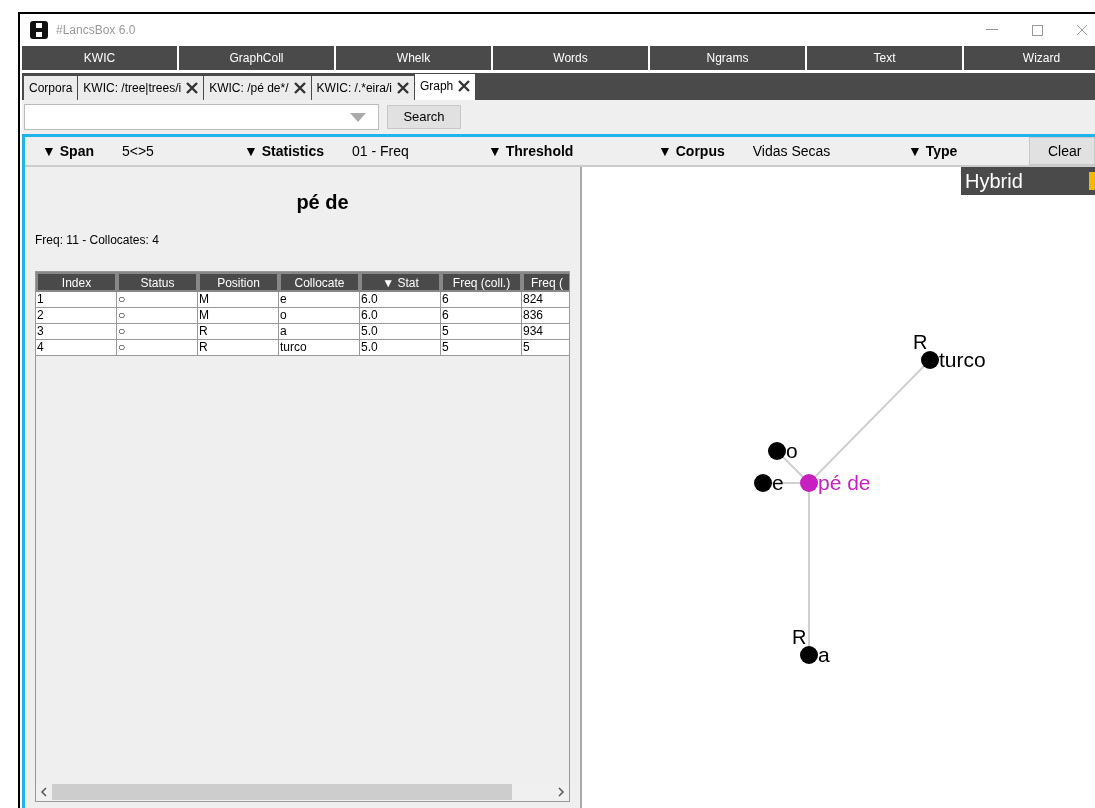 Image resolution: width=1095 pixels, height=808 pixels. I want to click on tab-label: KWIC: /tree|trees/i, so click(132, 88).